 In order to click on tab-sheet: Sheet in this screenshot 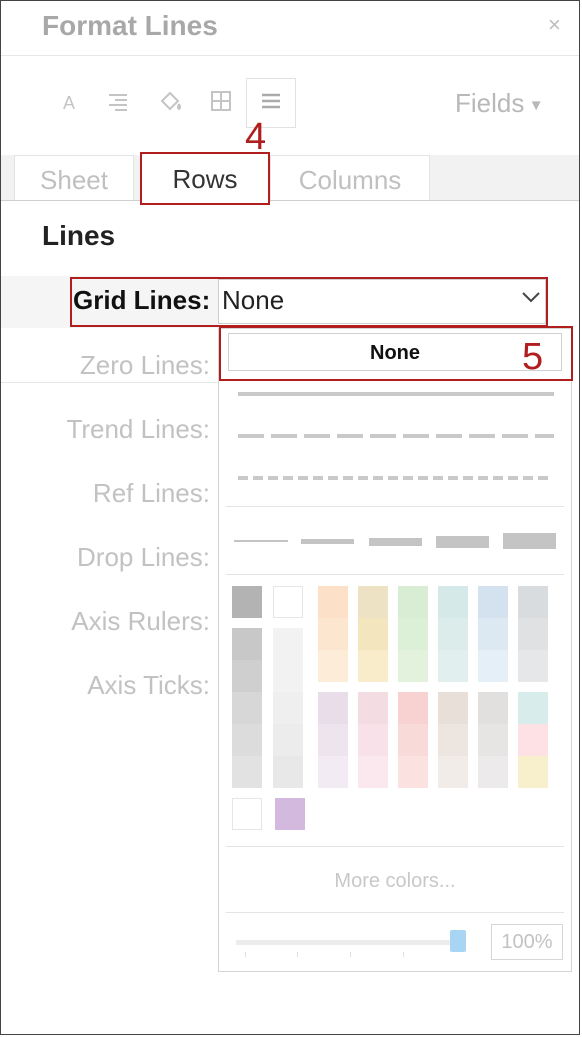, I will do `click(74, 178)`.